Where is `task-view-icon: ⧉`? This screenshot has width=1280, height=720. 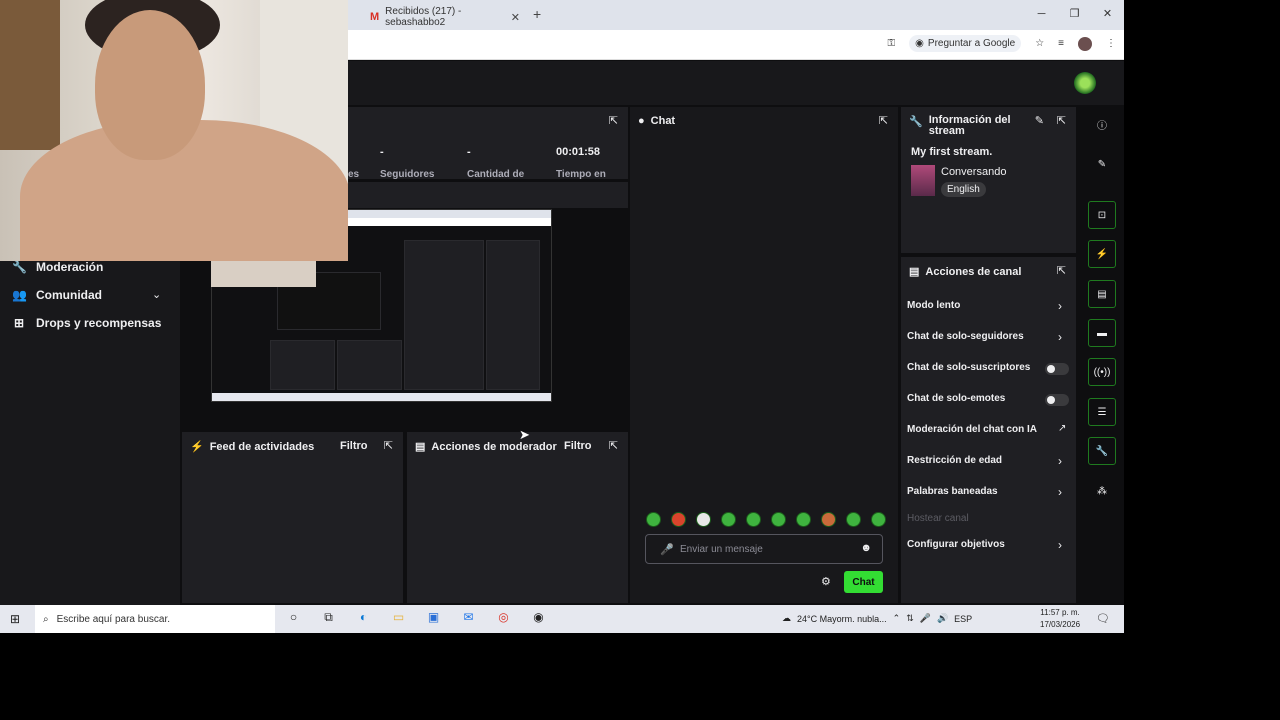
task-view-icon: ⧉ is located at coordinates (328, 617).